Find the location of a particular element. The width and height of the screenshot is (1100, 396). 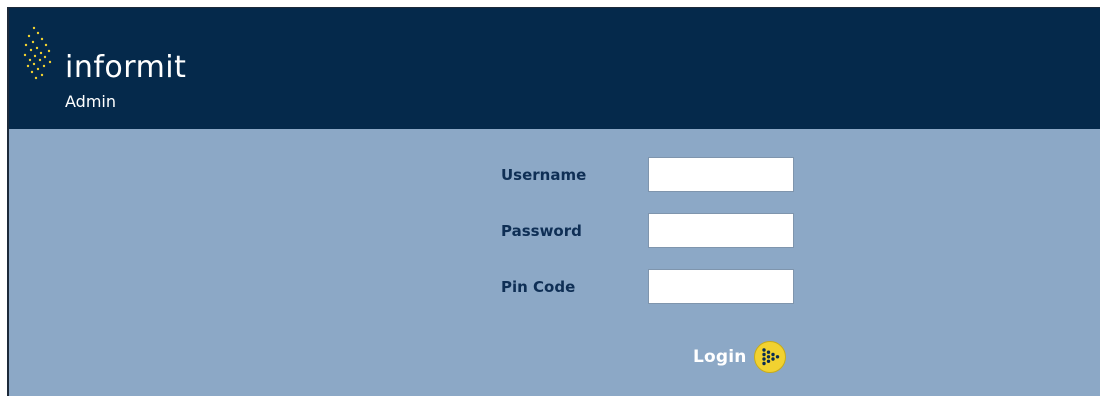

password-row: Password is located at coordinates (651, 231).